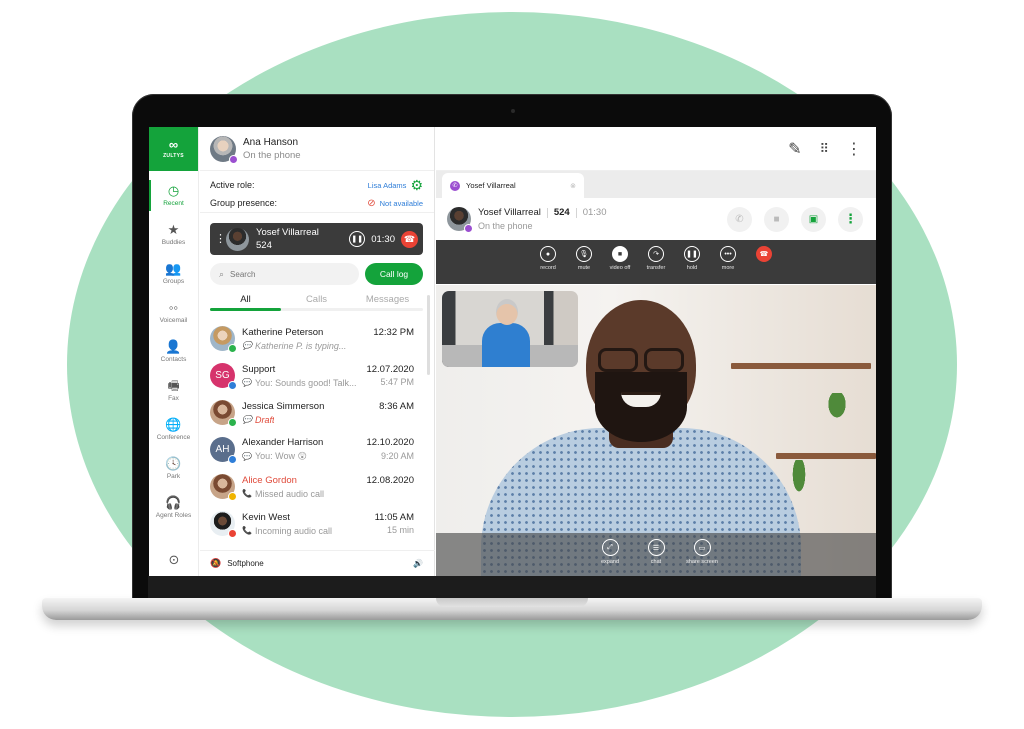 The width and height of the screenshot is (1024, 729). I want to click on nav-item-conference: 🌐 Conference, so click(173, 429).